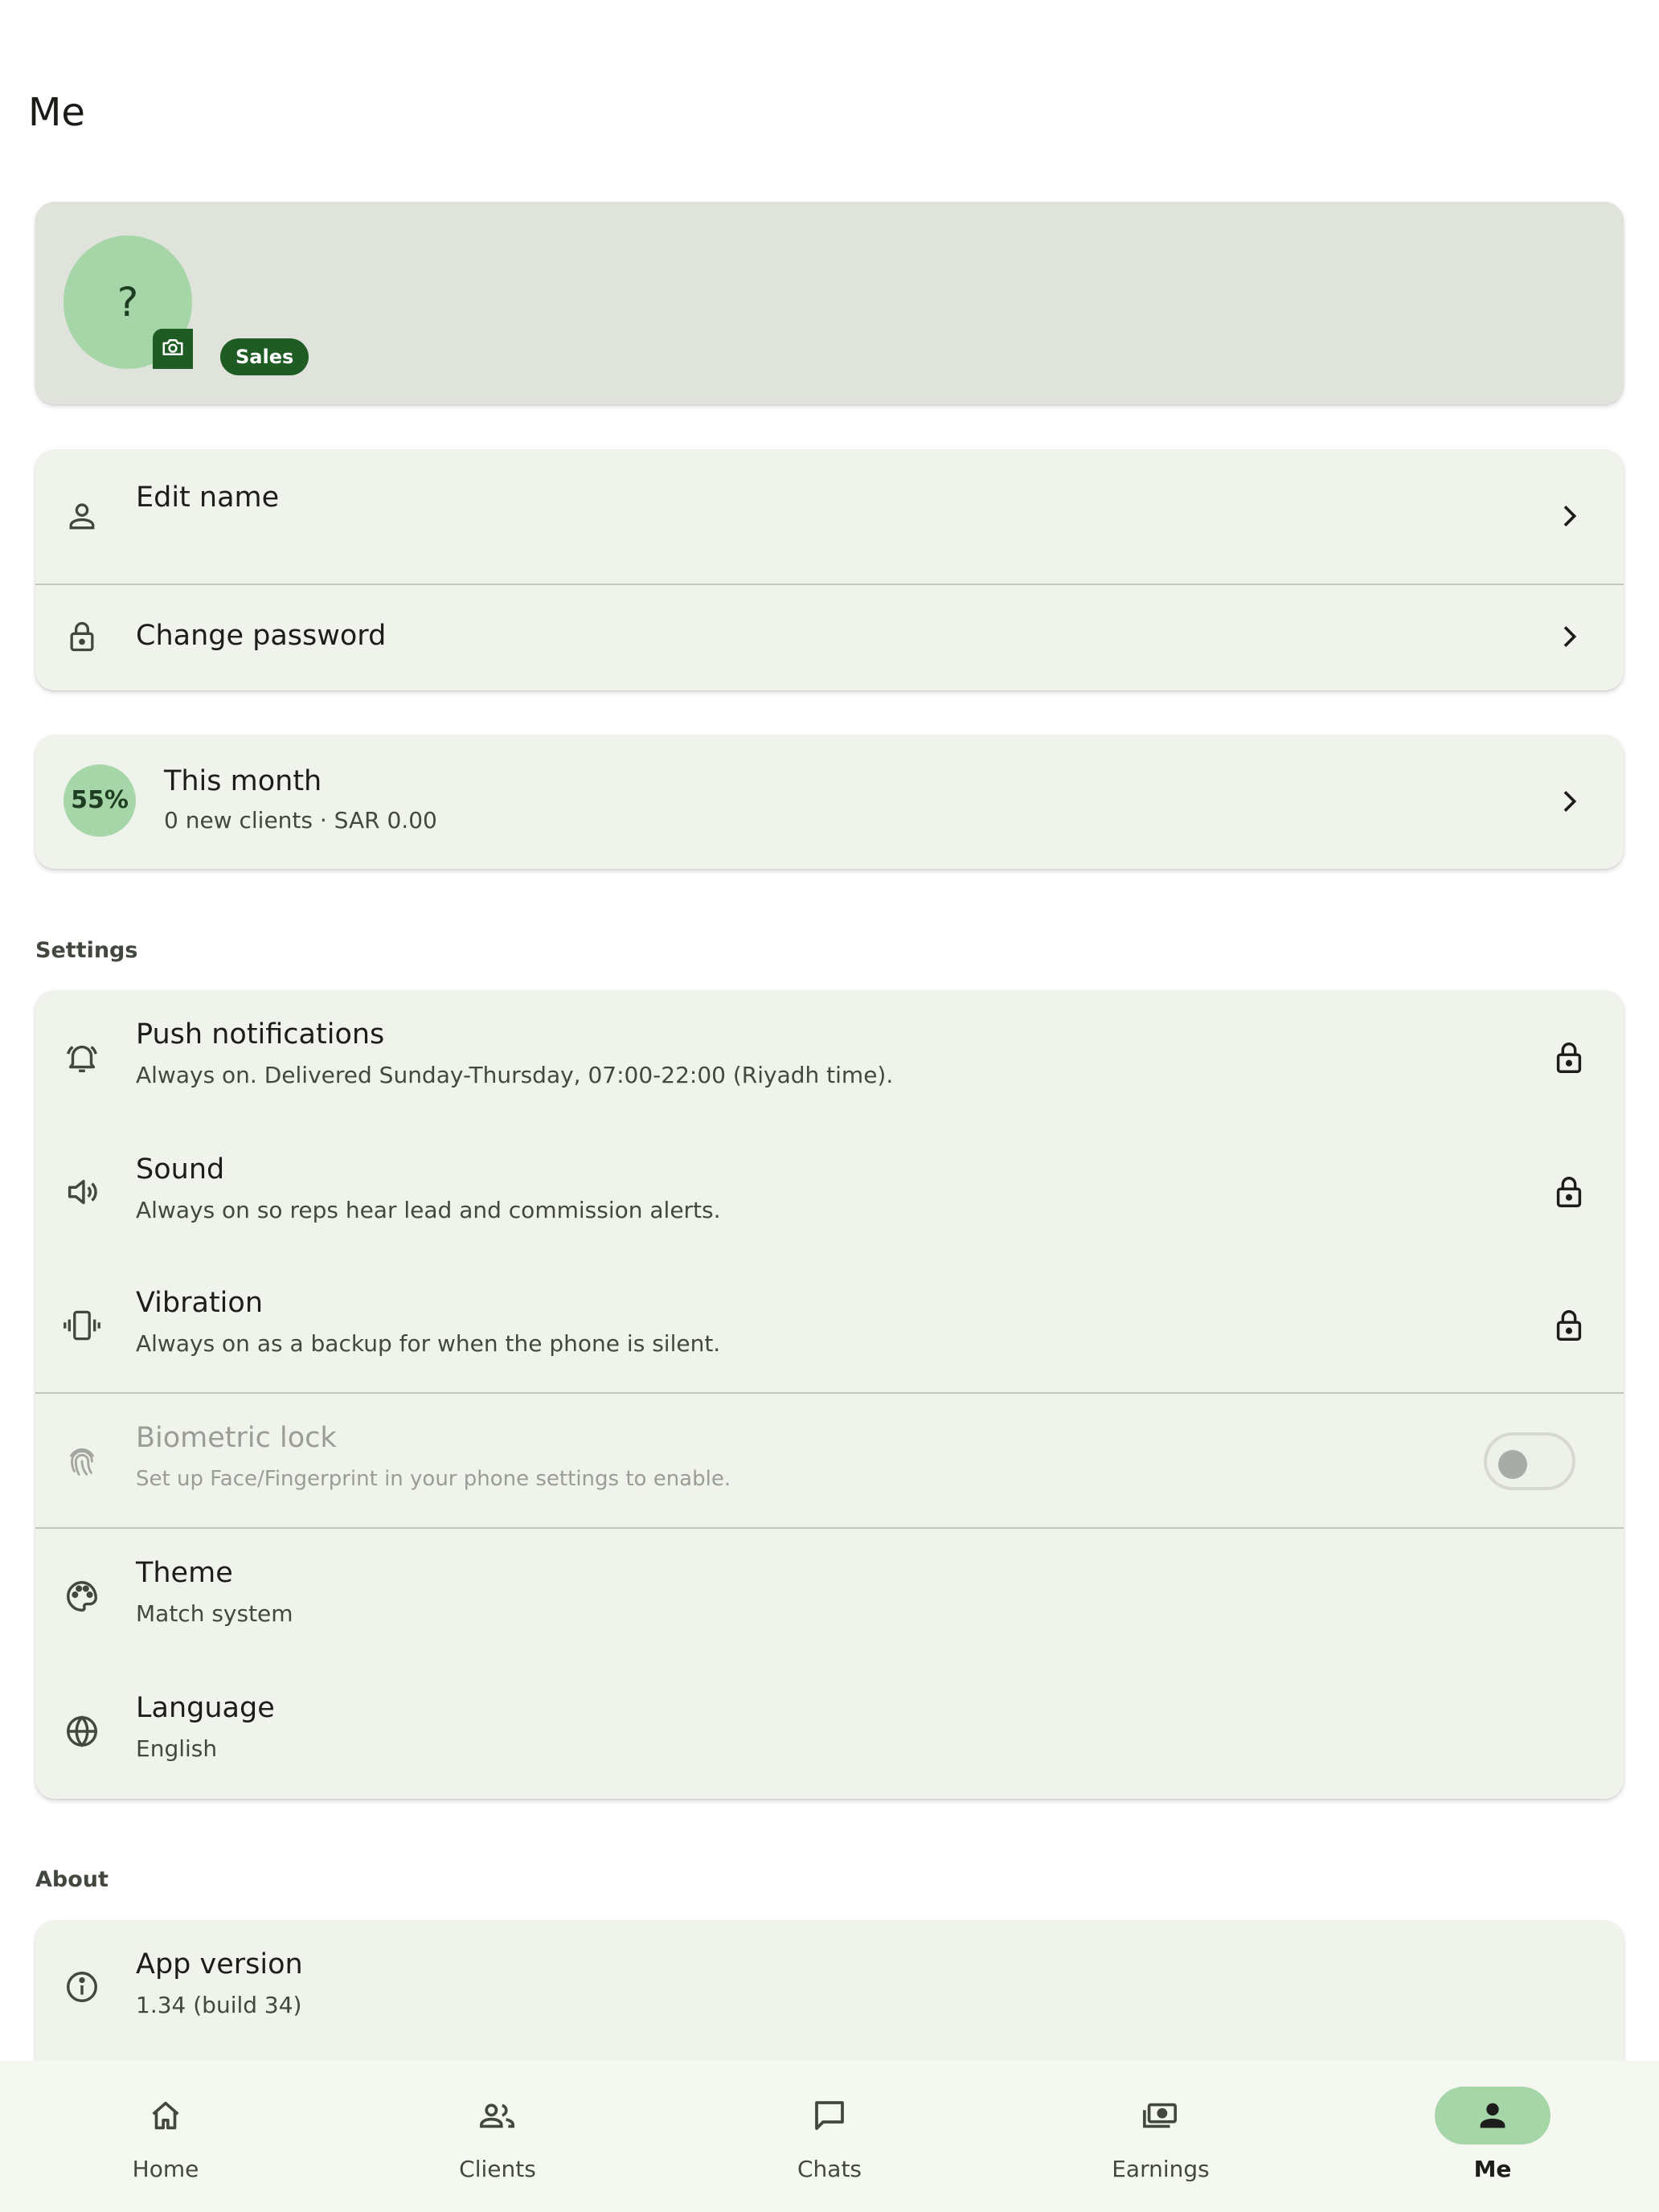 This screenshot has height=2212, width=1659. I want to click on account-card: Edit name Change password, so click(829, 569).